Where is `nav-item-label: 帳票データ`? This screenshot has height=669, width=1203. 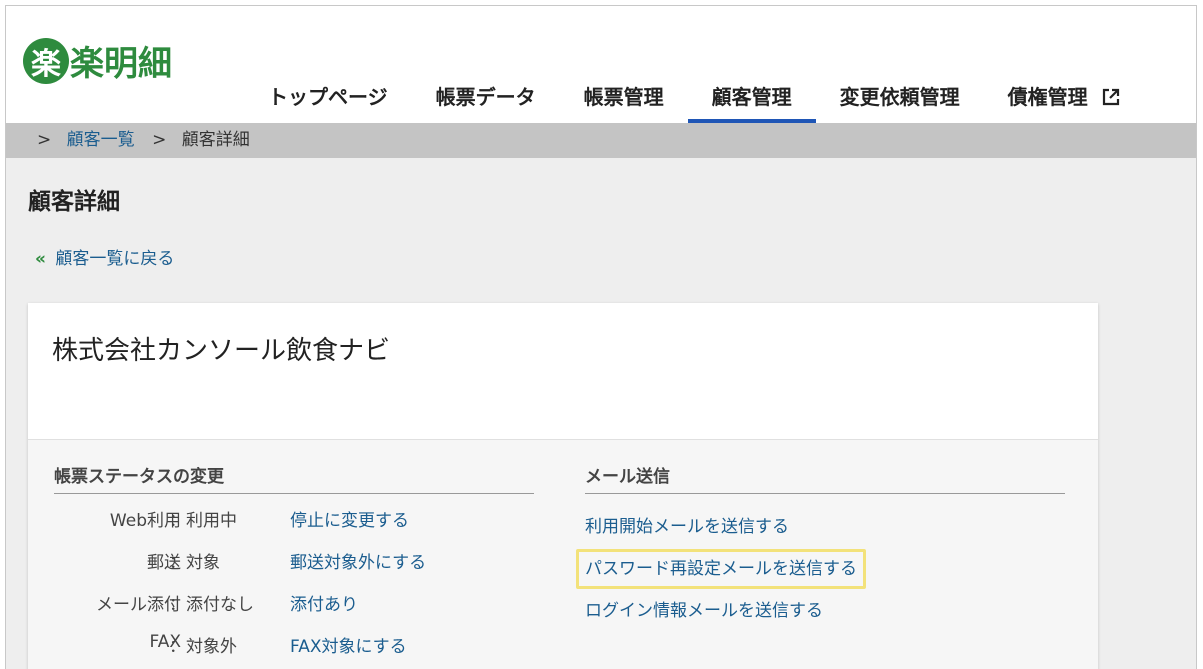 nav-item-label: 帳票データ is located at coordinates (485, 97).